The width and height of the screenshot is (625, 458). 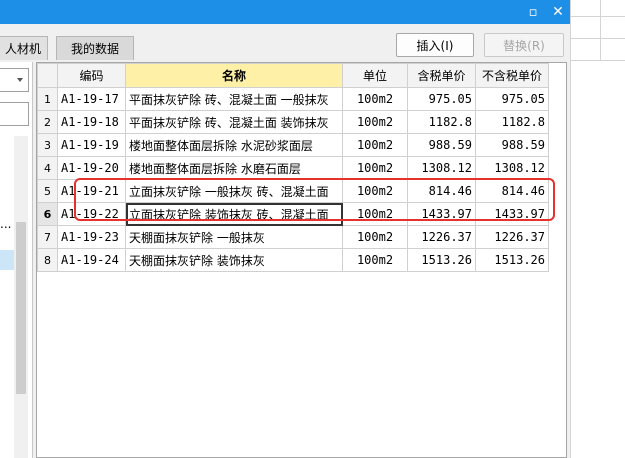 What do you see at coordinates (47, 168) in the screenshot?
I see `row-number: 4` at bounding box center [47, 168].